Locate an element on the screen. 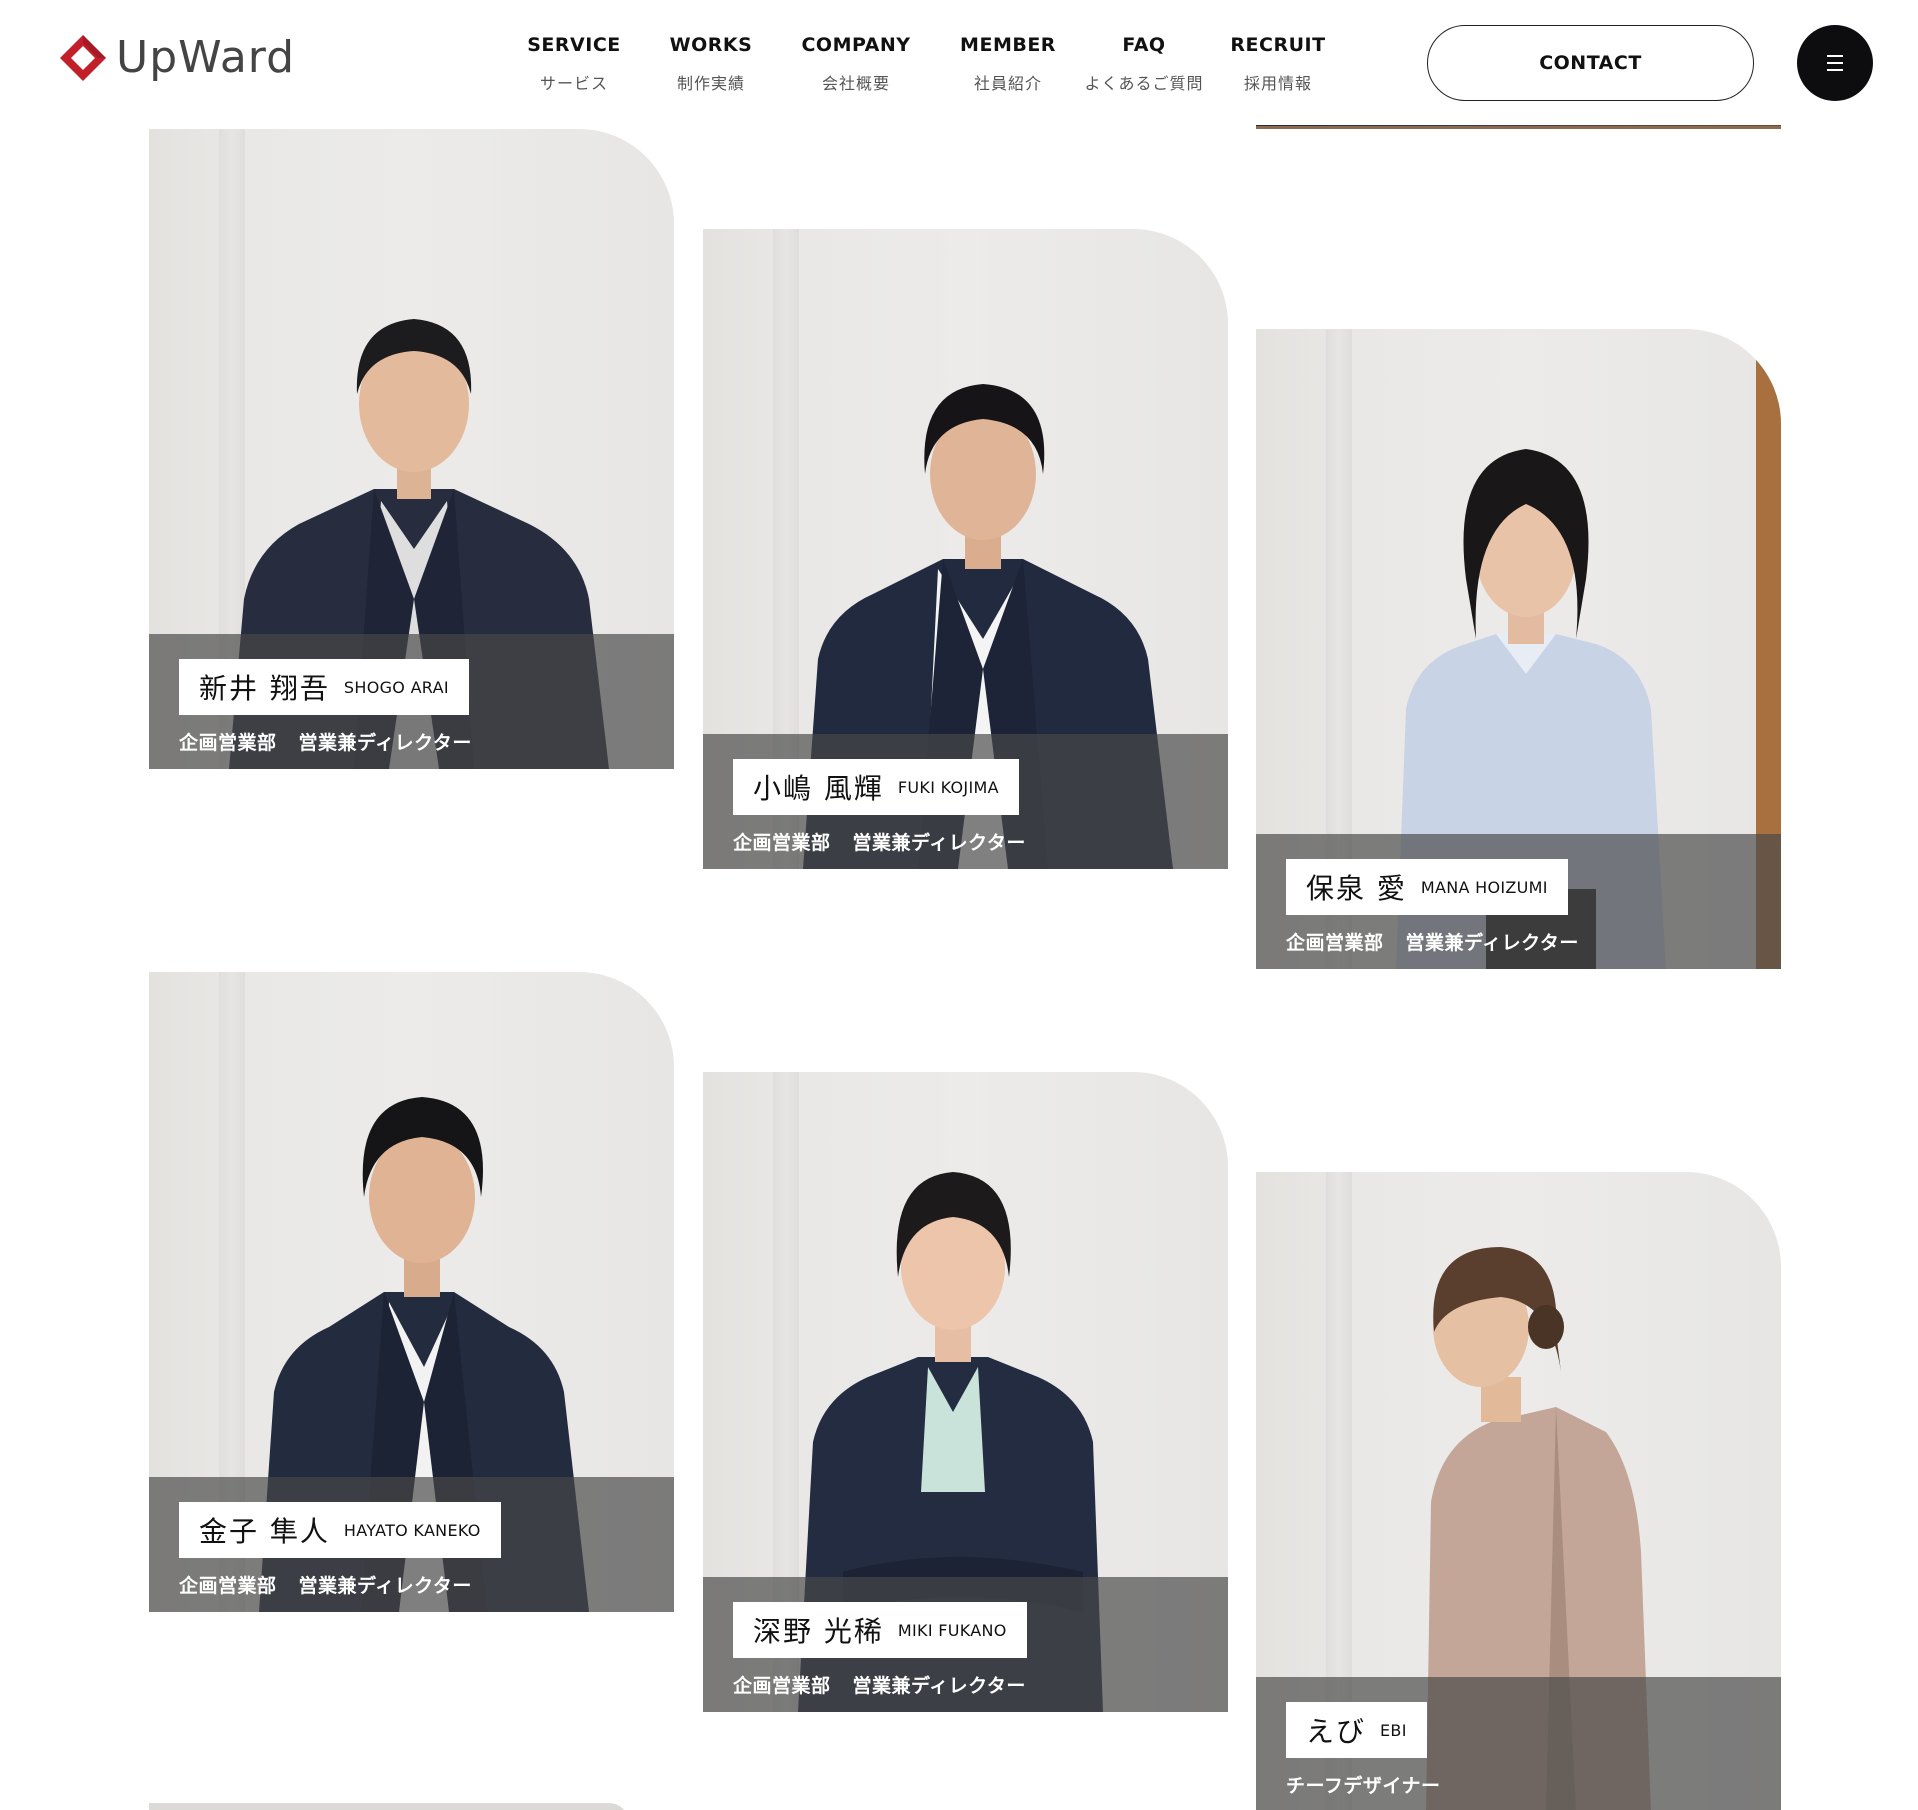  nav-label-jp: よくあるご質問 is located at coordinates (1144, 83).